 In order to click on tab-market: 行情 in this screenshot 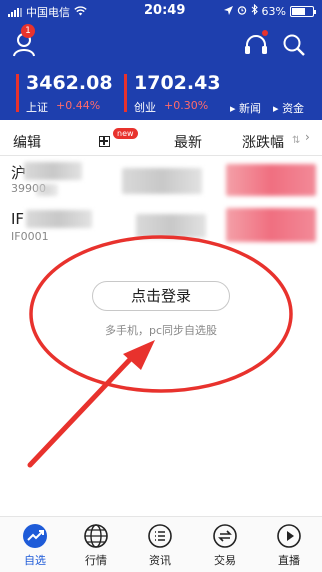, I will do `click(96, 546)`.